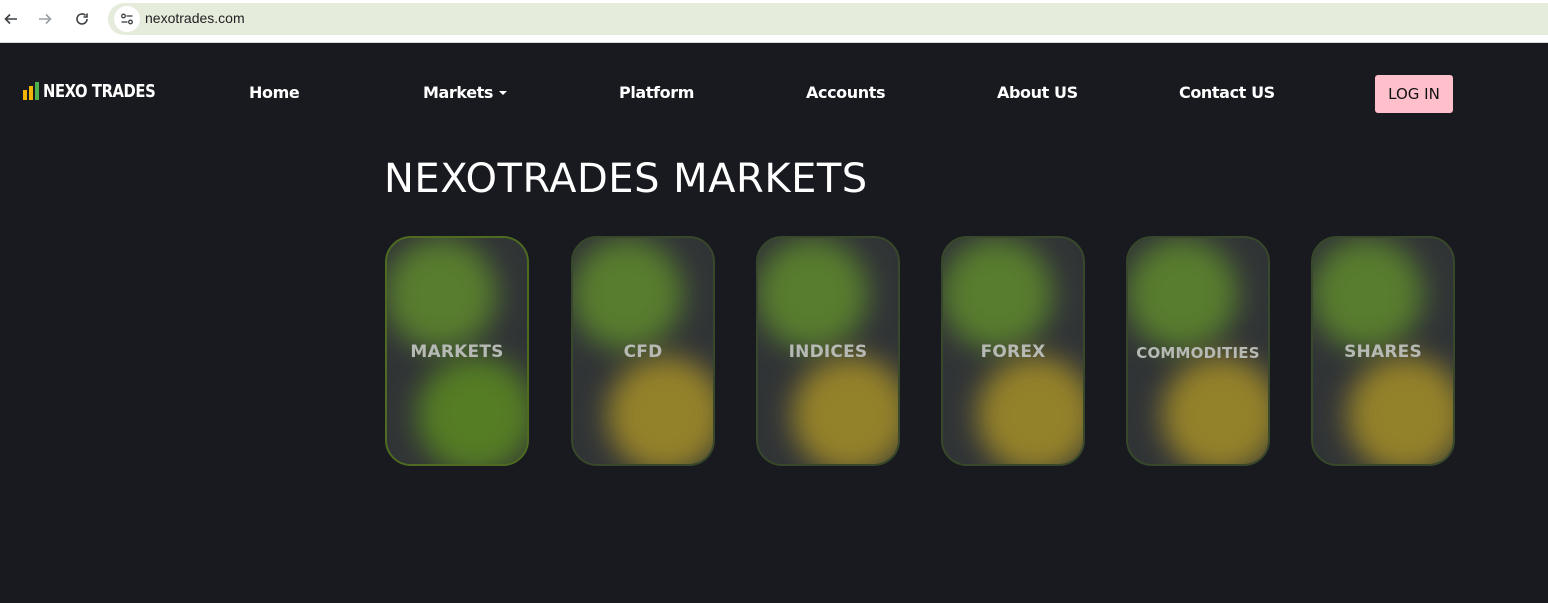 The height and width of the screenshot is (603, 1548). Describe the element at coordinates (195, 18) in the screenshot. I see `url-text: nexotrades.com` at that location.